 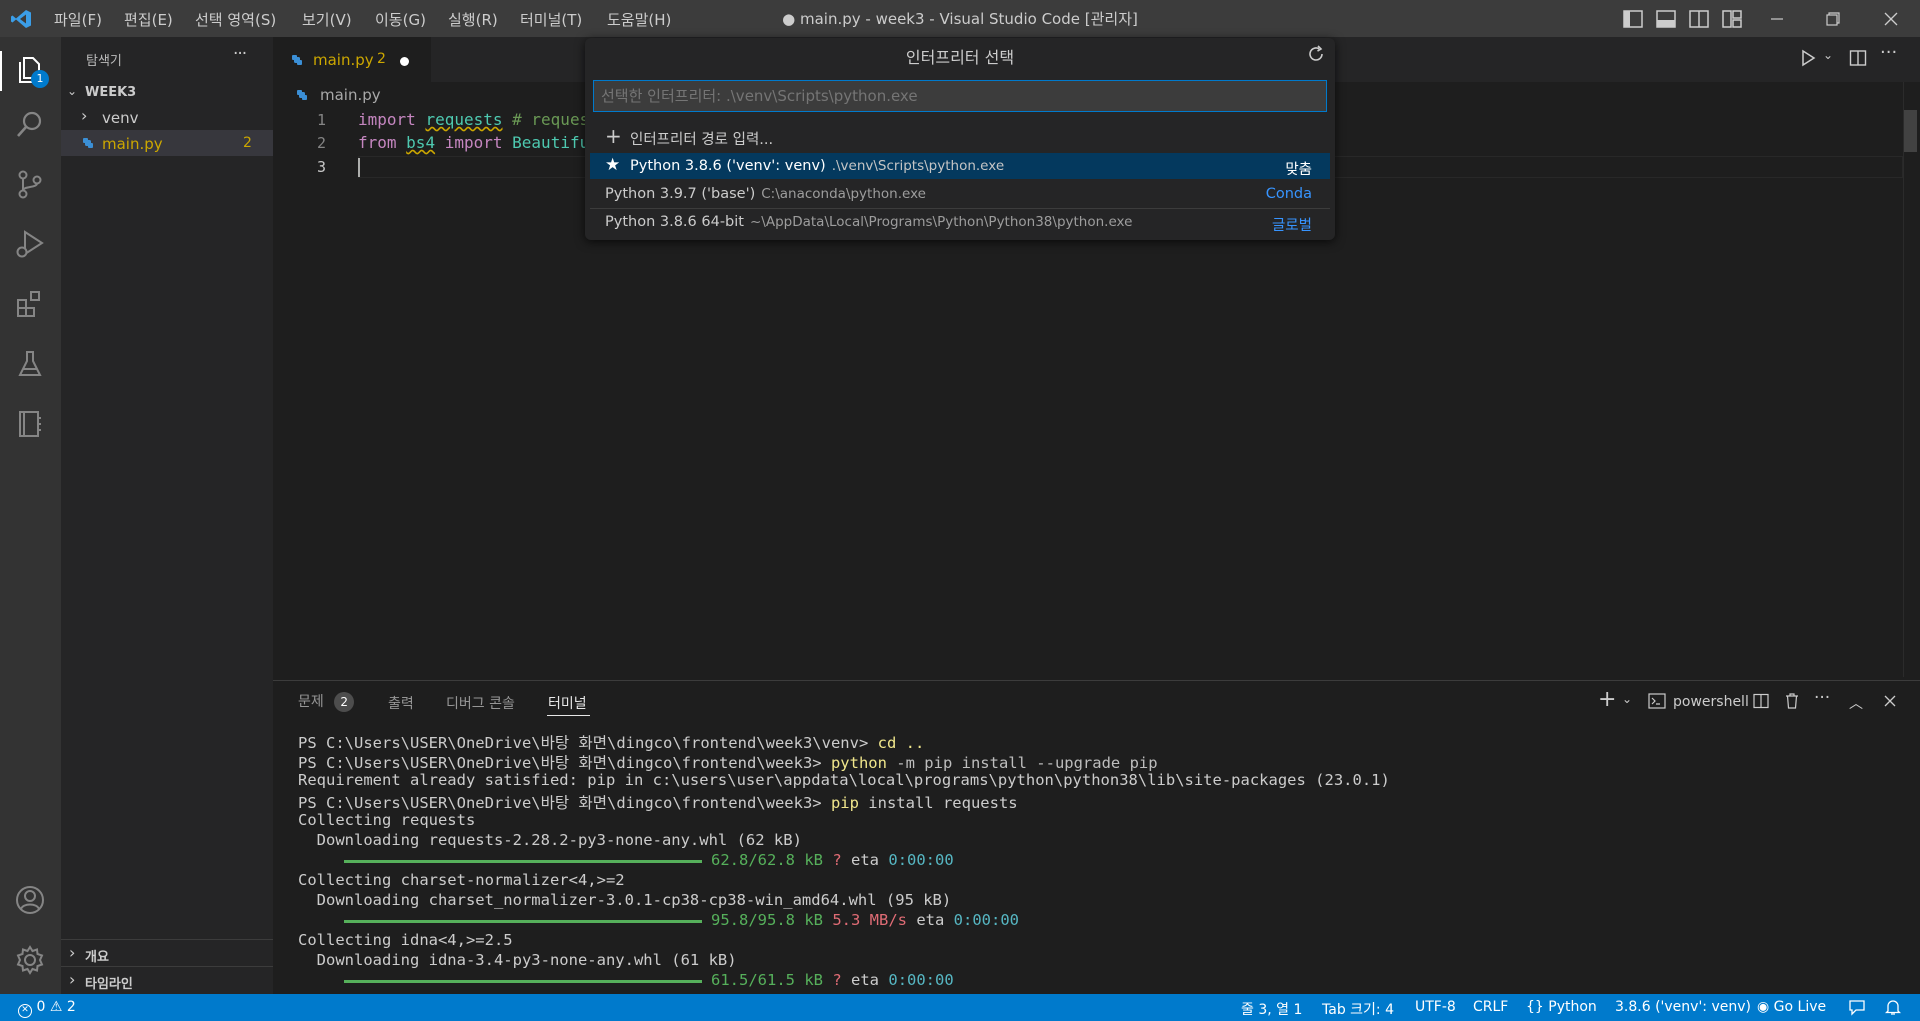 I want to click on go-live-button: ◉ Go Live, so click(x=1791, y=1007).